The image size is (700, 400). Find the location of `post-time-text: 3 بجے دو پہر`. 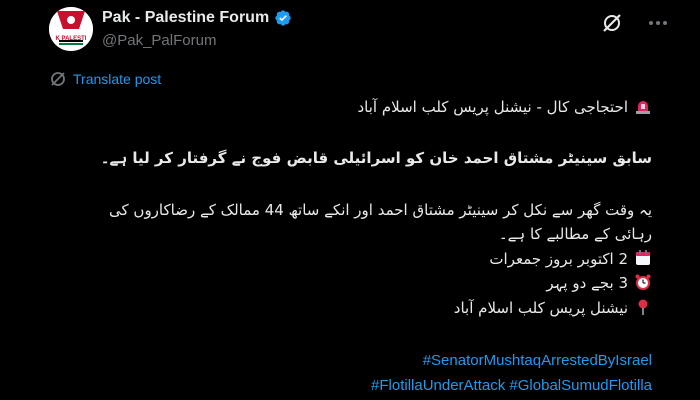

post-time-text: 3 بجے دو پہر is located at coordinates (587, 283).